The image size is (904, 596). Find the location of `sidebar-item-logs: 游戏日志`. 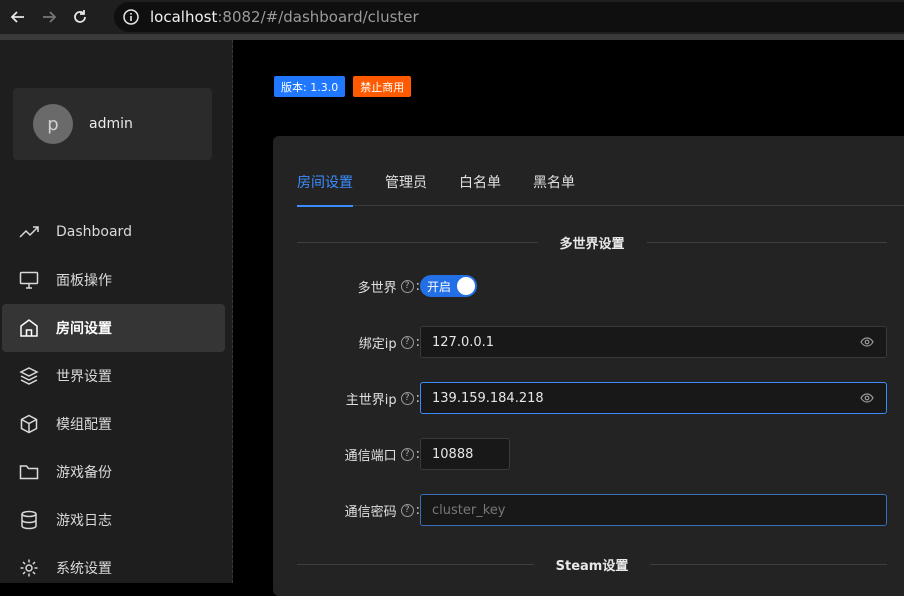

sidebar-item-logs: 游戏日志 is located at coordinates (116, 520).